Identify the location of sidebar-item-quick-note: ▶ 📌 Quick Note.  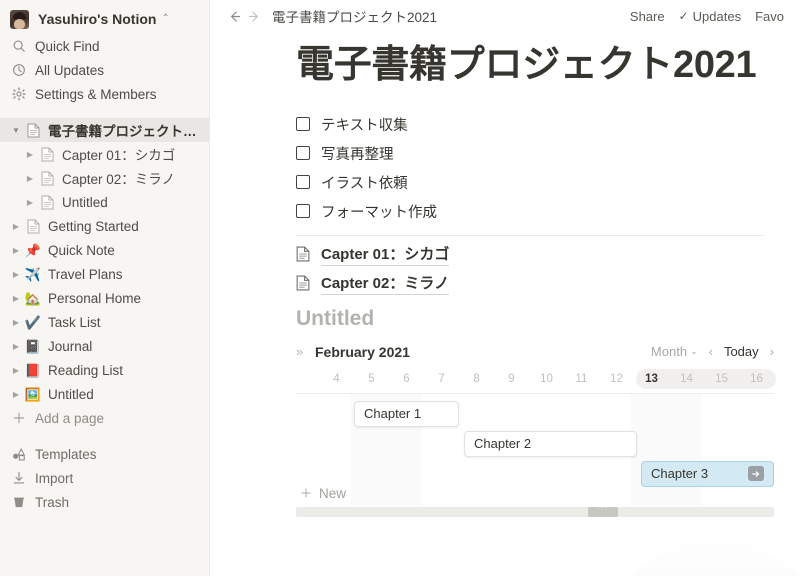
(104, 250).